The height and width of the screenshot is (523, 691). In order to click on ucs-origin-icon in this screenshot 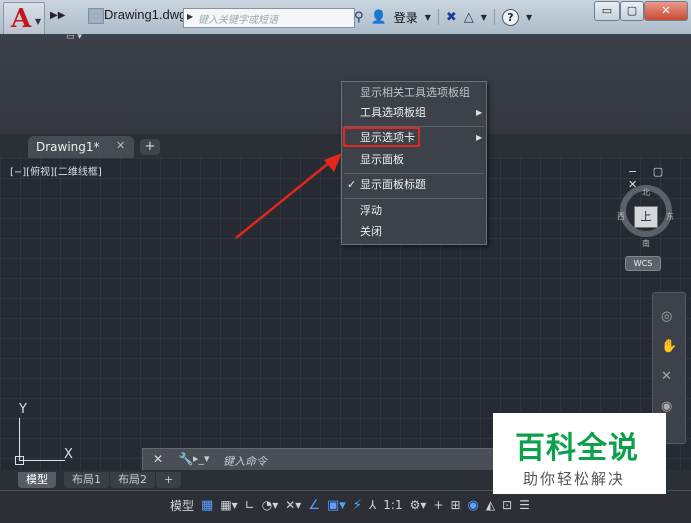, I will do `click(19, 460)`.